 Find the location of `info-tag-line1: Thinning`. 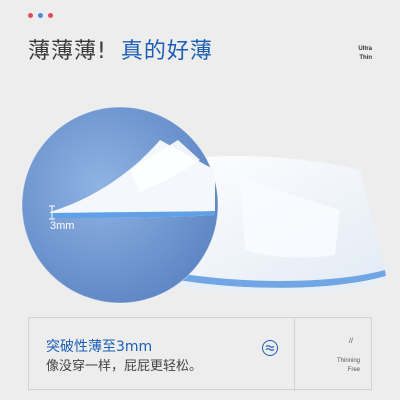

info-tag-line1: Thinning is located at coordinates (348, 361).